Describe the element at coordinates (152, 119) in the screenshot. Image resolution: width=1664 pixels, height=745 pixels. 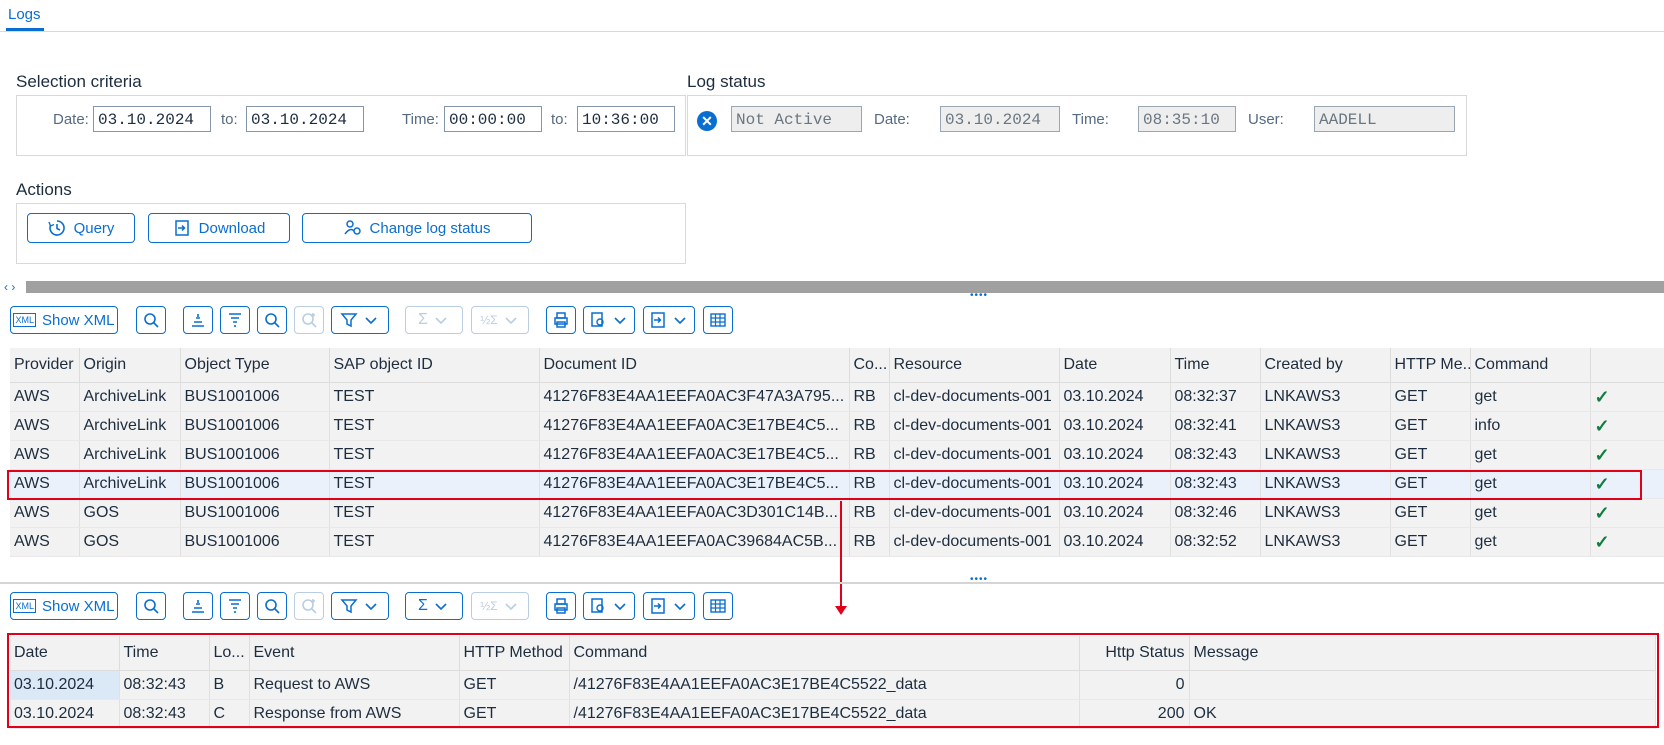
I see `date-from-input: 03.10.2024` at that location.